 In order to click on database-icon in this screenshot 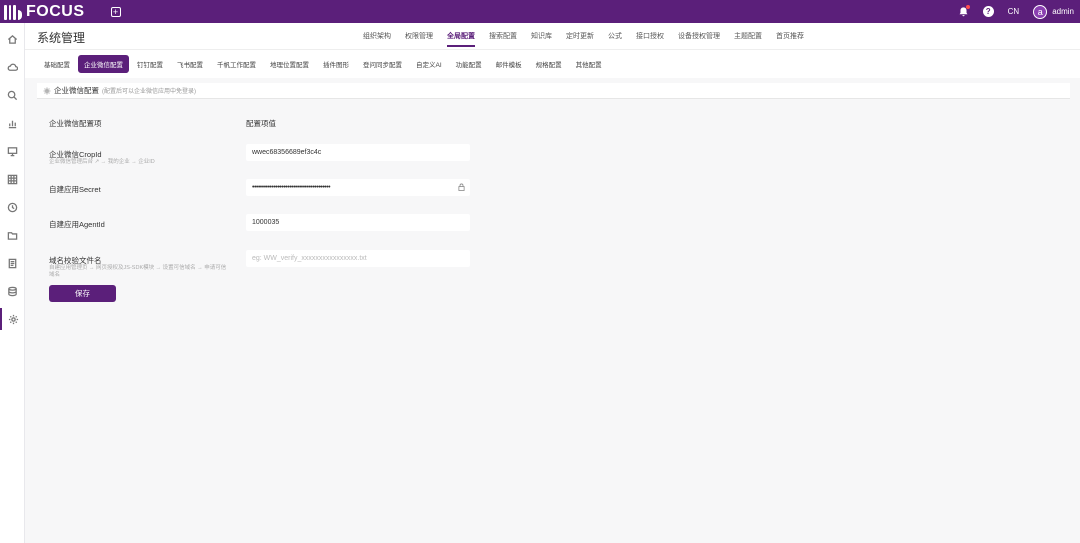, I will do `click(12, 291)`.